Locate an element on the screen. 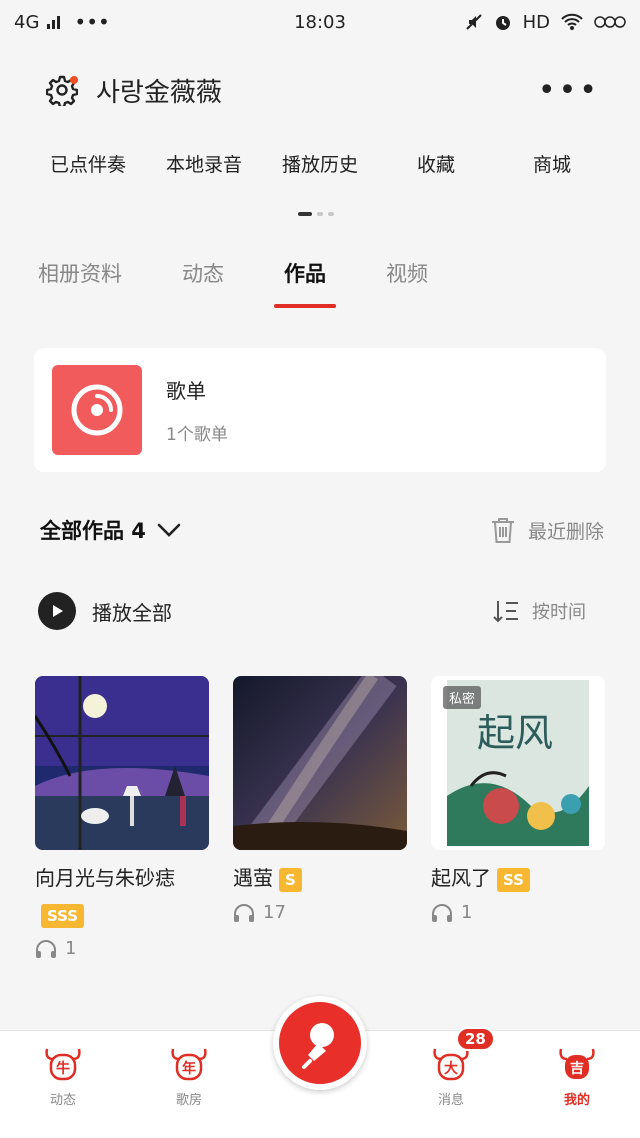  work-grade-badge: S is located at coordinates (290, 879).